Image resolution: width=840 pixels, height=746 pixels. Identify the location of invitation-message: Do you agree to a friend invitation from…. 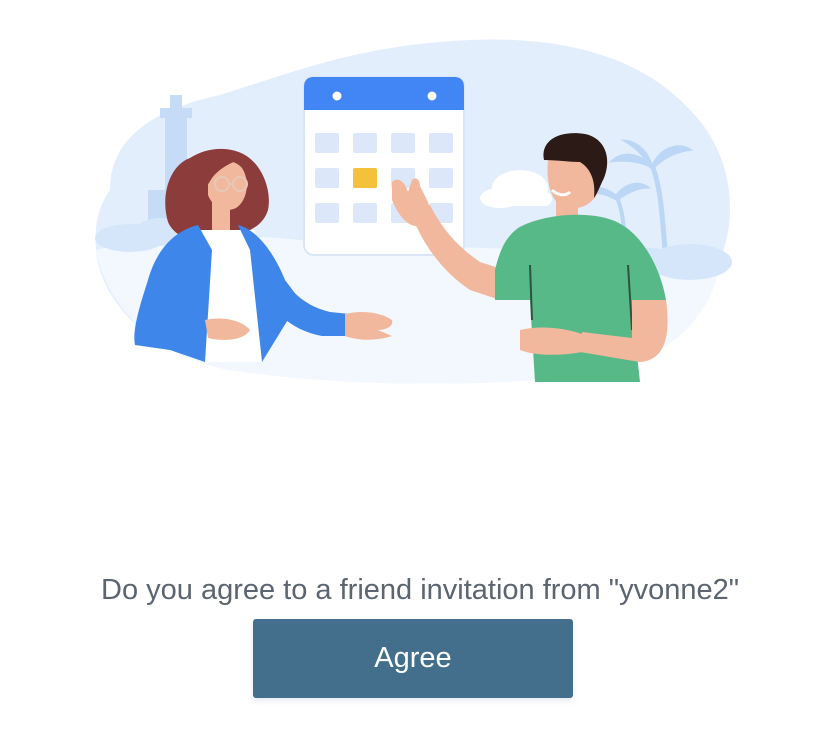
(420, 590).